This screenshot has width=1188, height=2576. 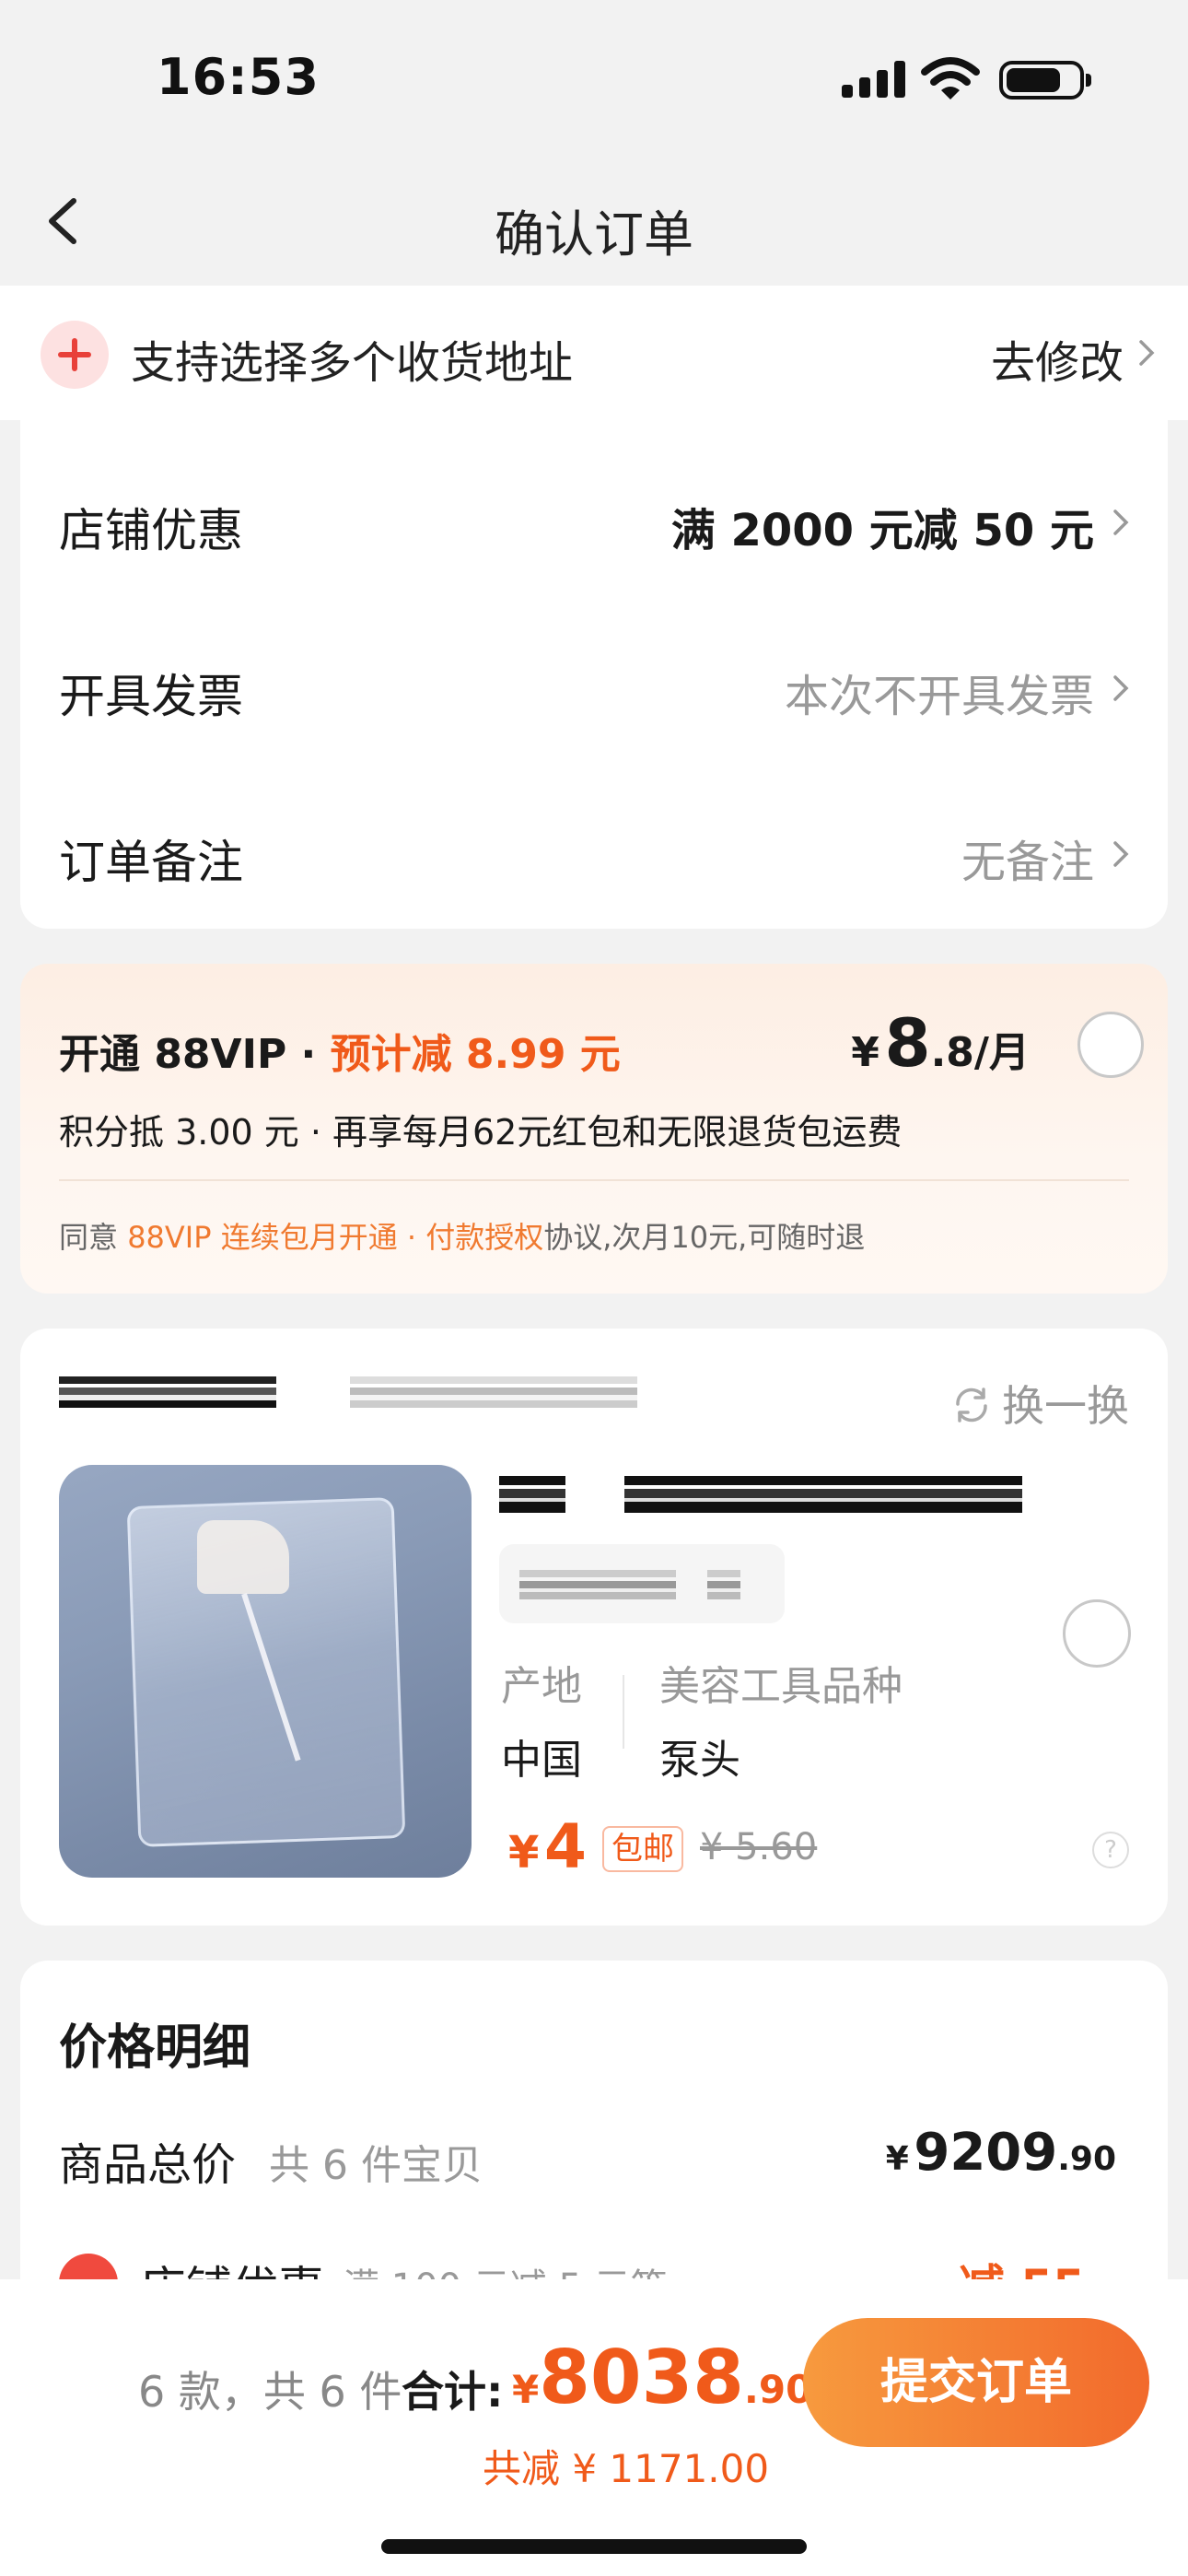 What do you see at coordinates (173, 1054) in the screenshot?
I see `vip-name: 开通 88VIP` at bounding box center [173, 1054].